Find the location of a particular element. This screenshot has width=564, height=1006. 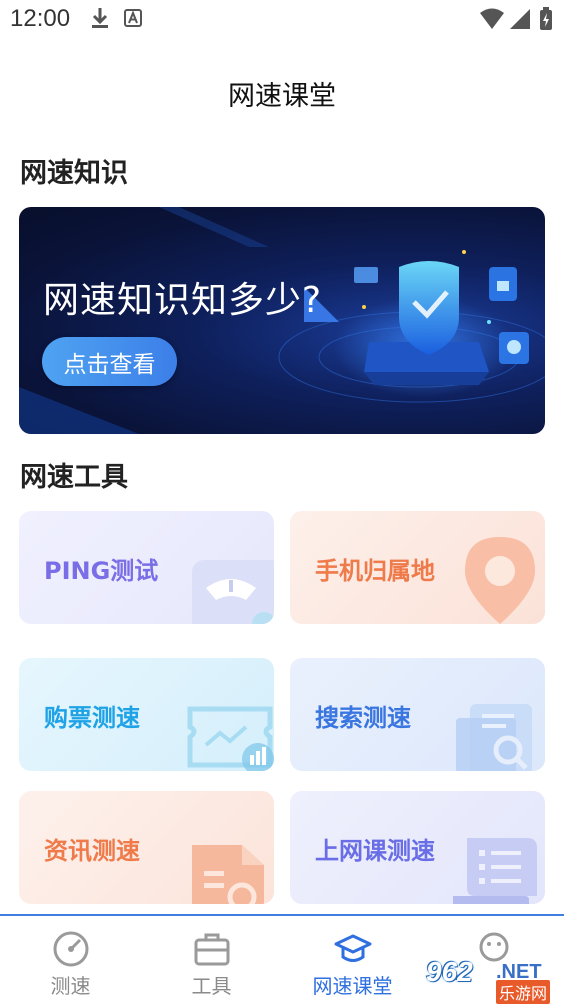

tool-label: 资讯测速 is located at coordinates (92, 851).